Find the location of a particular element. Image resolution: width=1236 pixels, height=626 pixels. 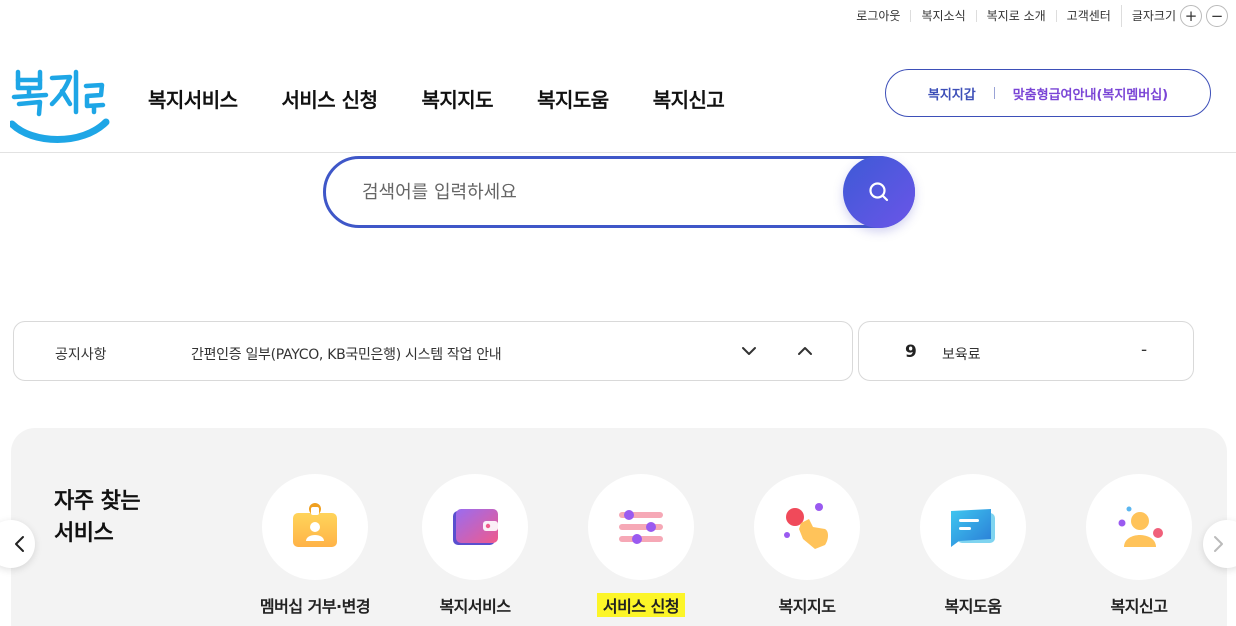

site-logo is located at coordinates (59, 106).